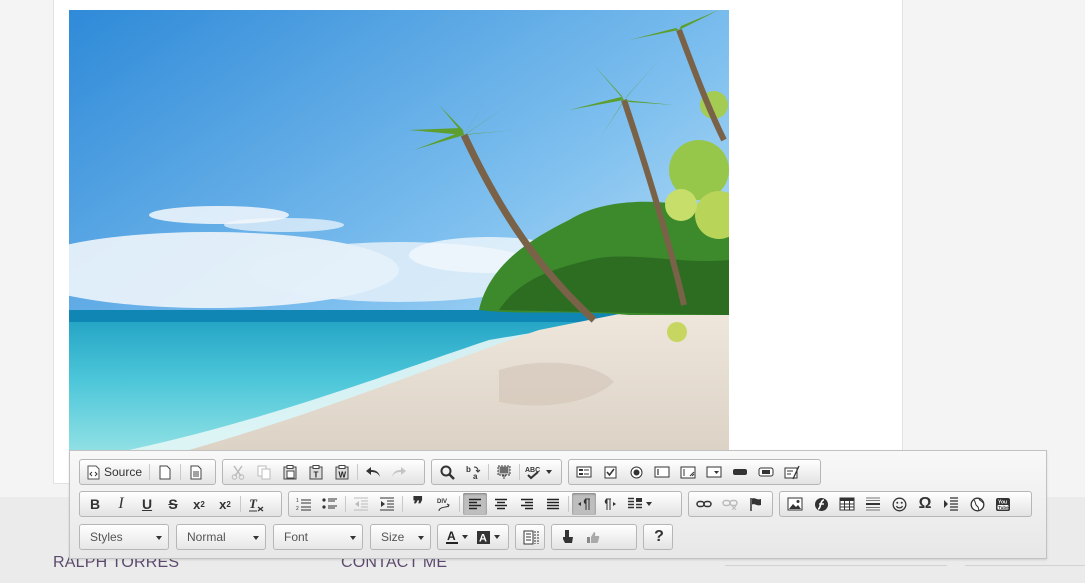  I want to click on form-button, so click(584, 472).